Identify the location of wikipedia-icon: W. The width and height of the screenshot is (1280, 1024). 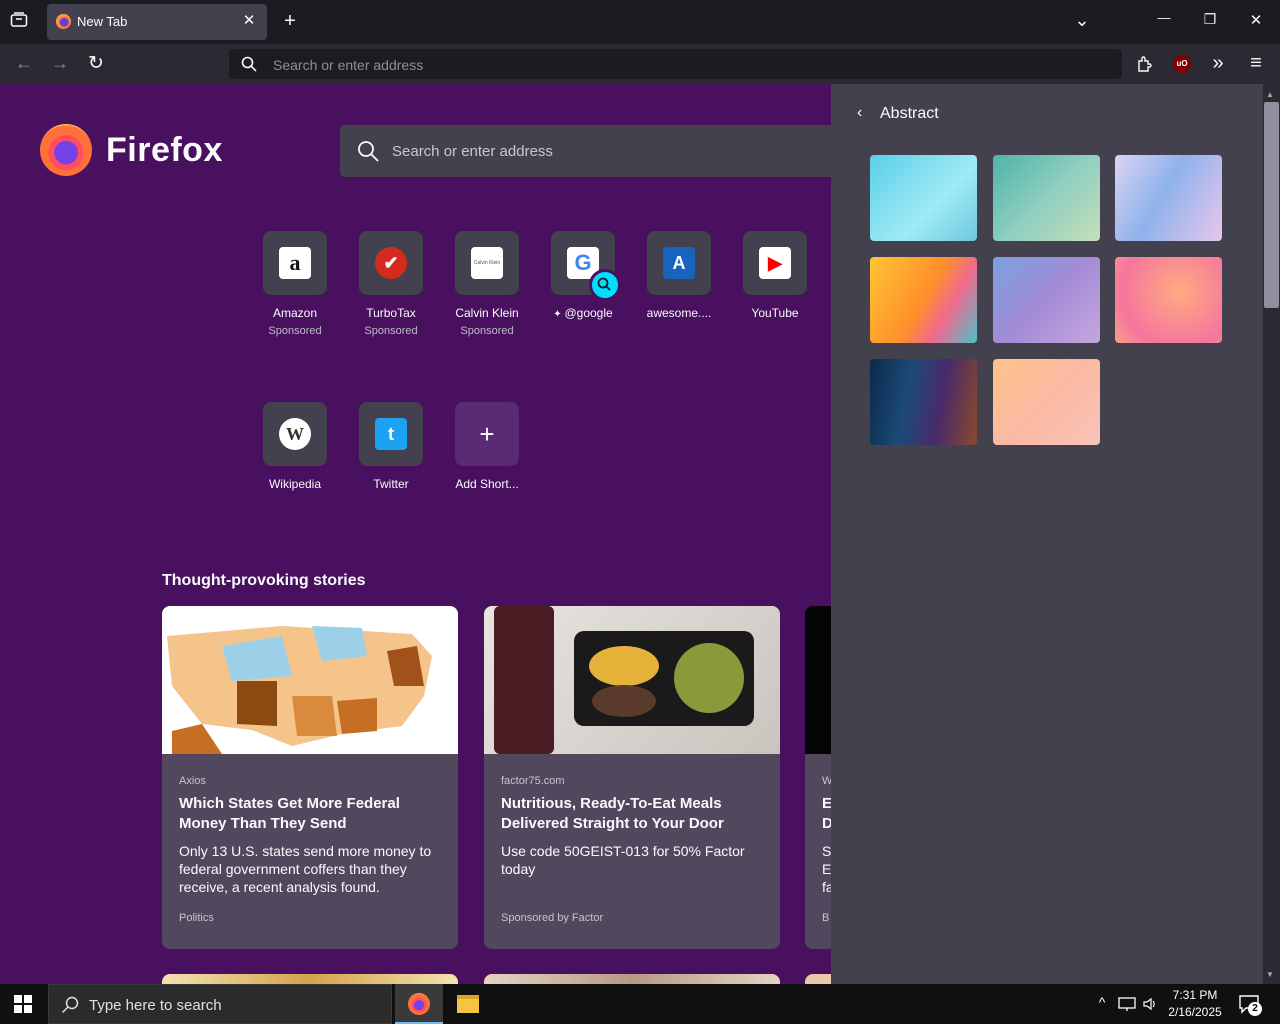
(295, 434).